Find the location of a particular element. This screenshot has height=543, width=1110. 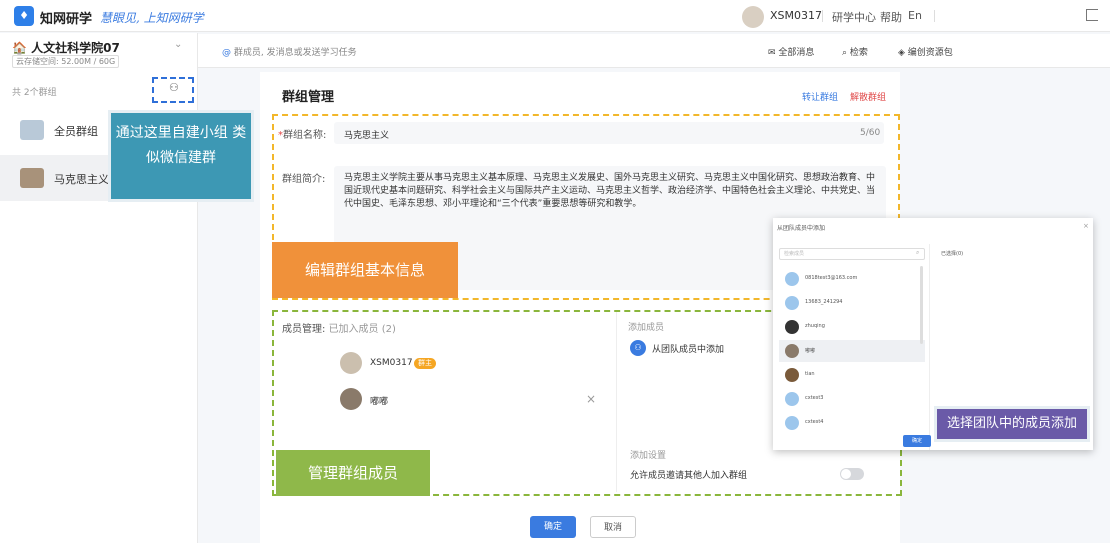

search-icon: ⌕ is located at coordinates (918, 252).